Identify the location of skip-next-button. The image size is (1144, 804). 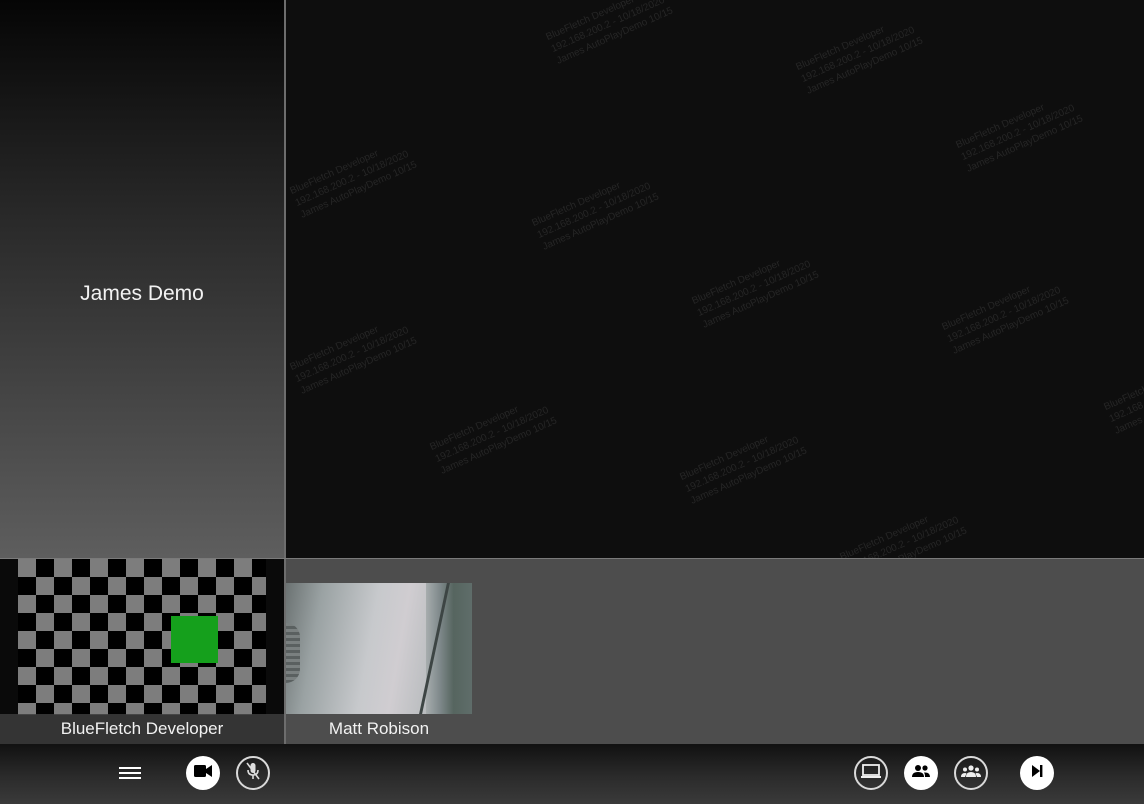
(1037, 773).